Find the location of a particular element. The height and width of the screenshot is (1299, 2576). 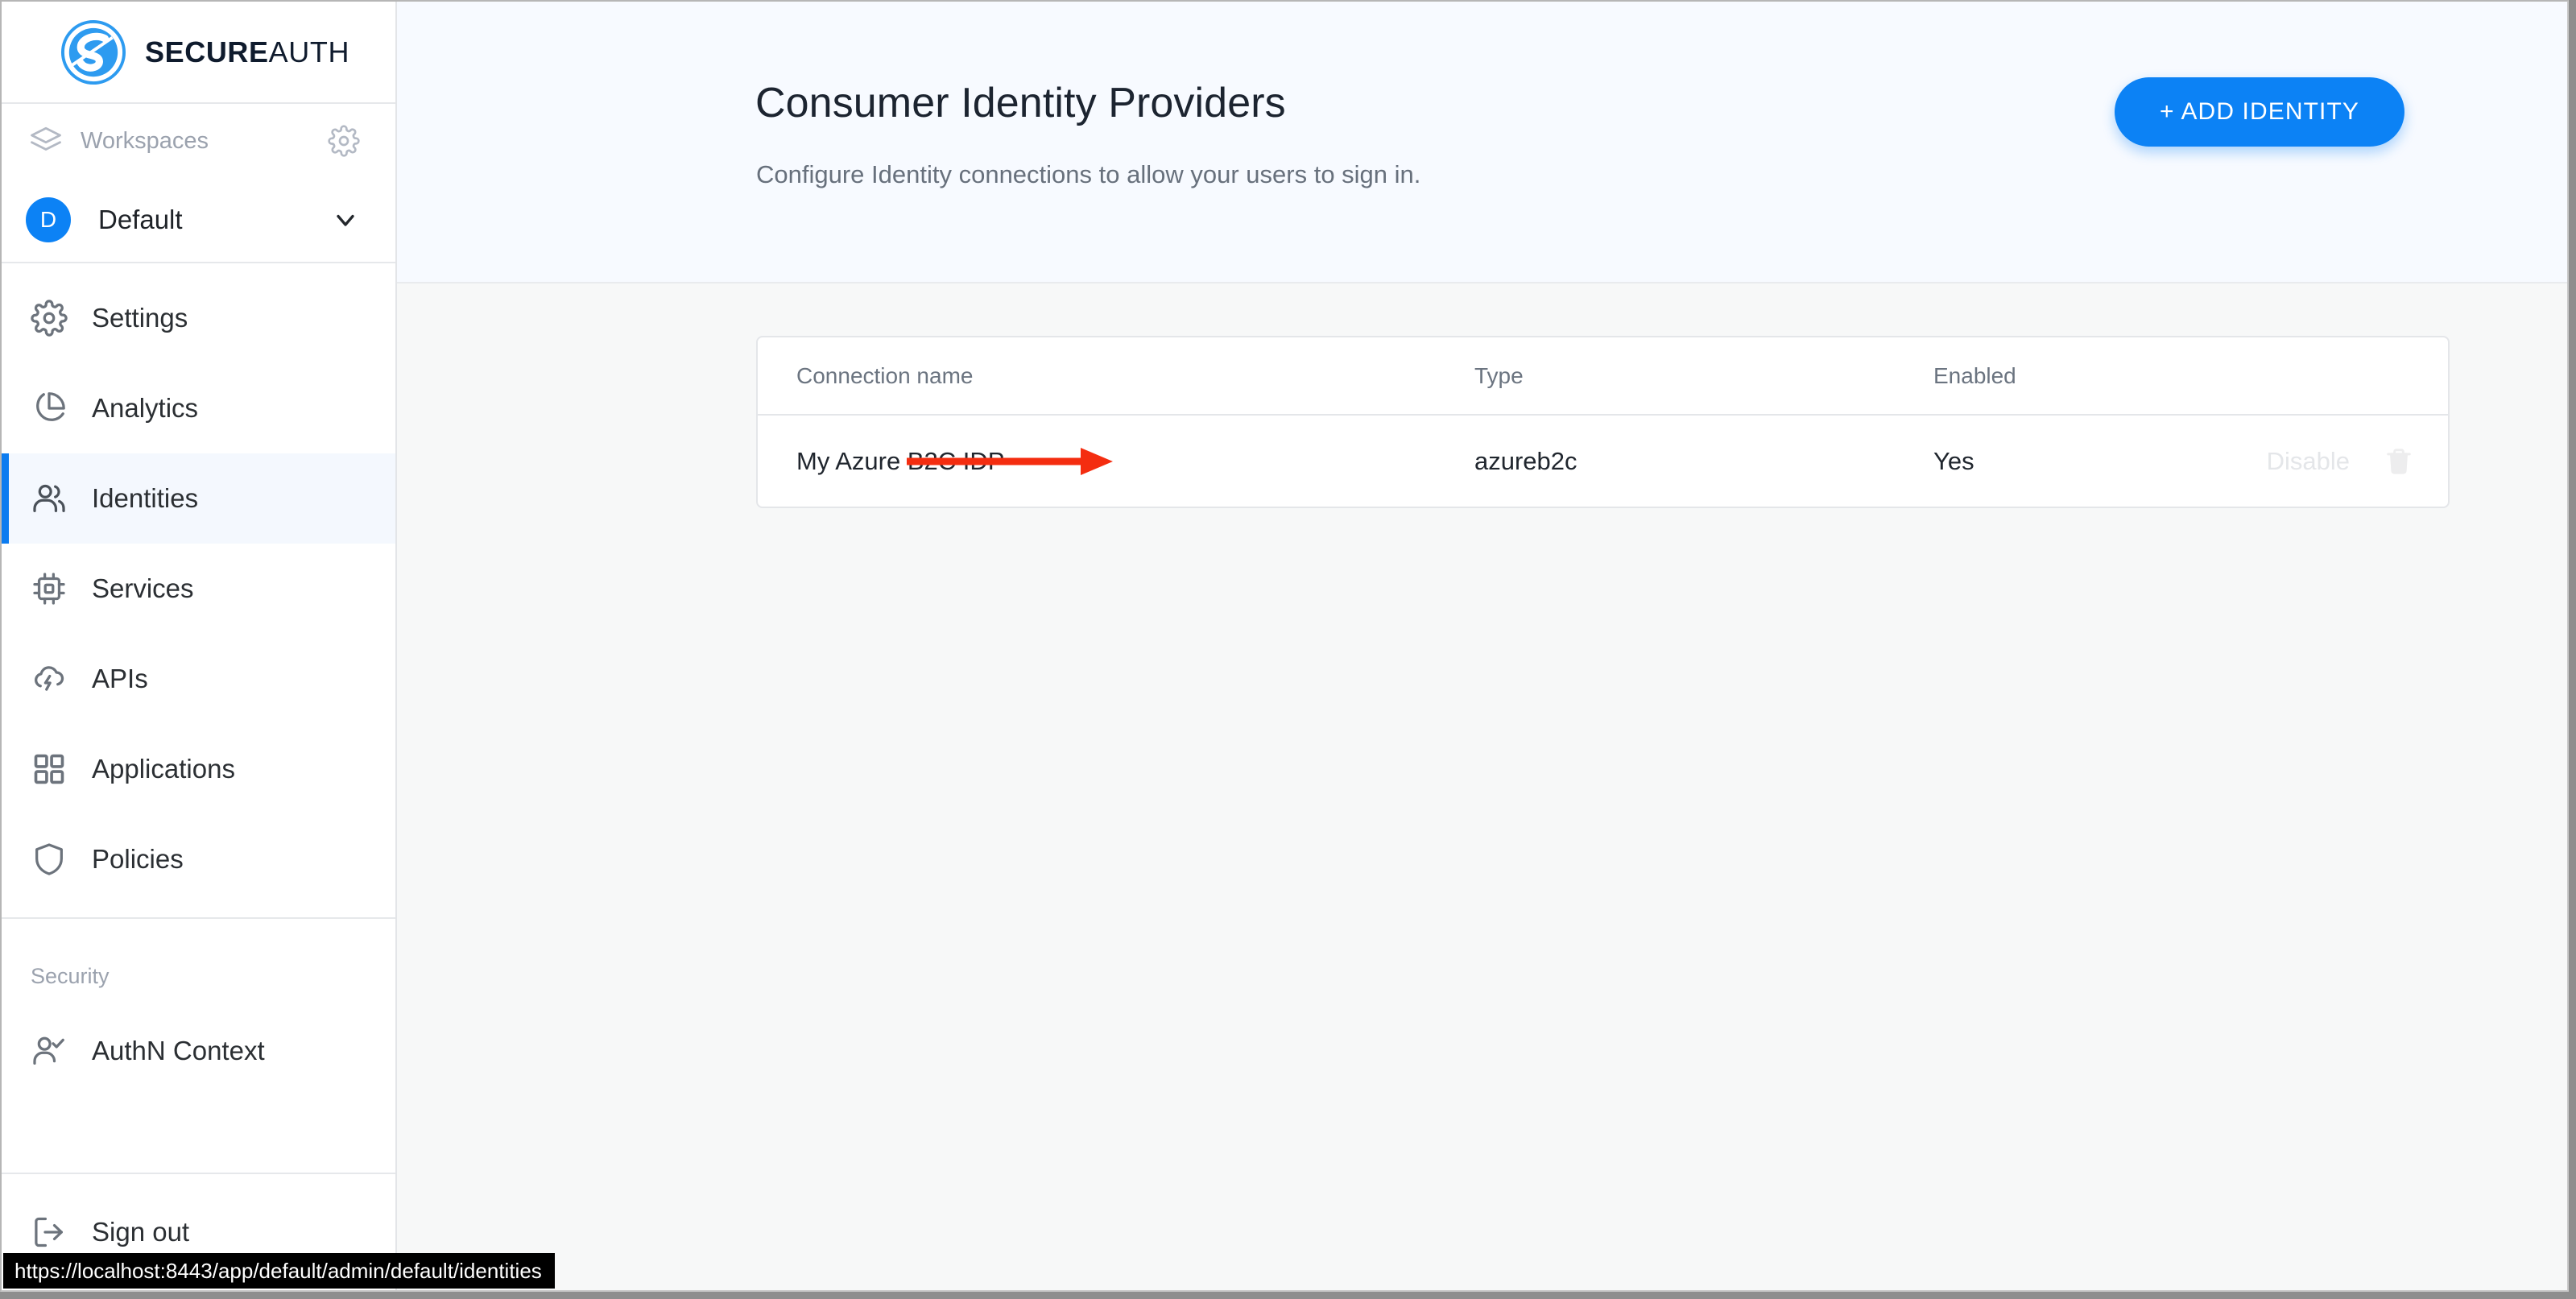

sidebar-item-authn-context: AuthN Context is located at coordinates (199, 1051).